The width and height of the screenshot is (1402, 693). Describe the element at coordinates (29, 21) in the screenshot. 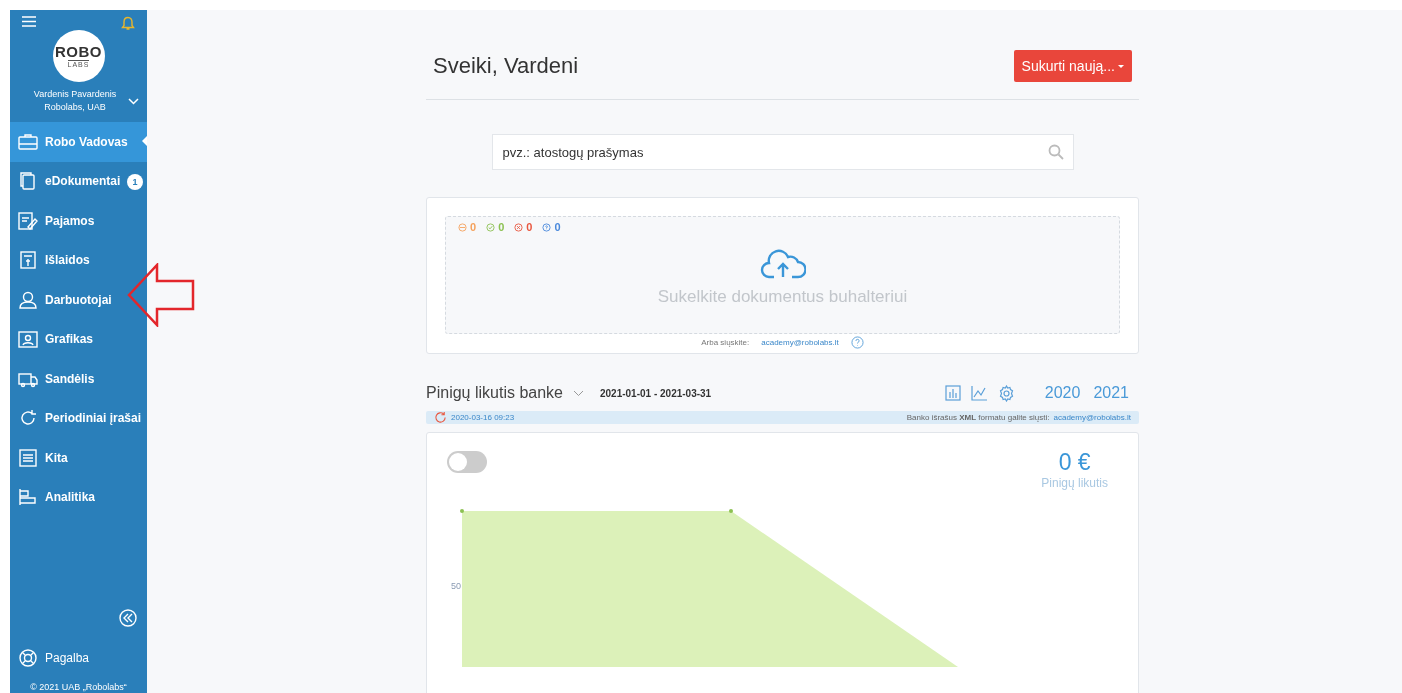

I see `menu-icon` at that location.